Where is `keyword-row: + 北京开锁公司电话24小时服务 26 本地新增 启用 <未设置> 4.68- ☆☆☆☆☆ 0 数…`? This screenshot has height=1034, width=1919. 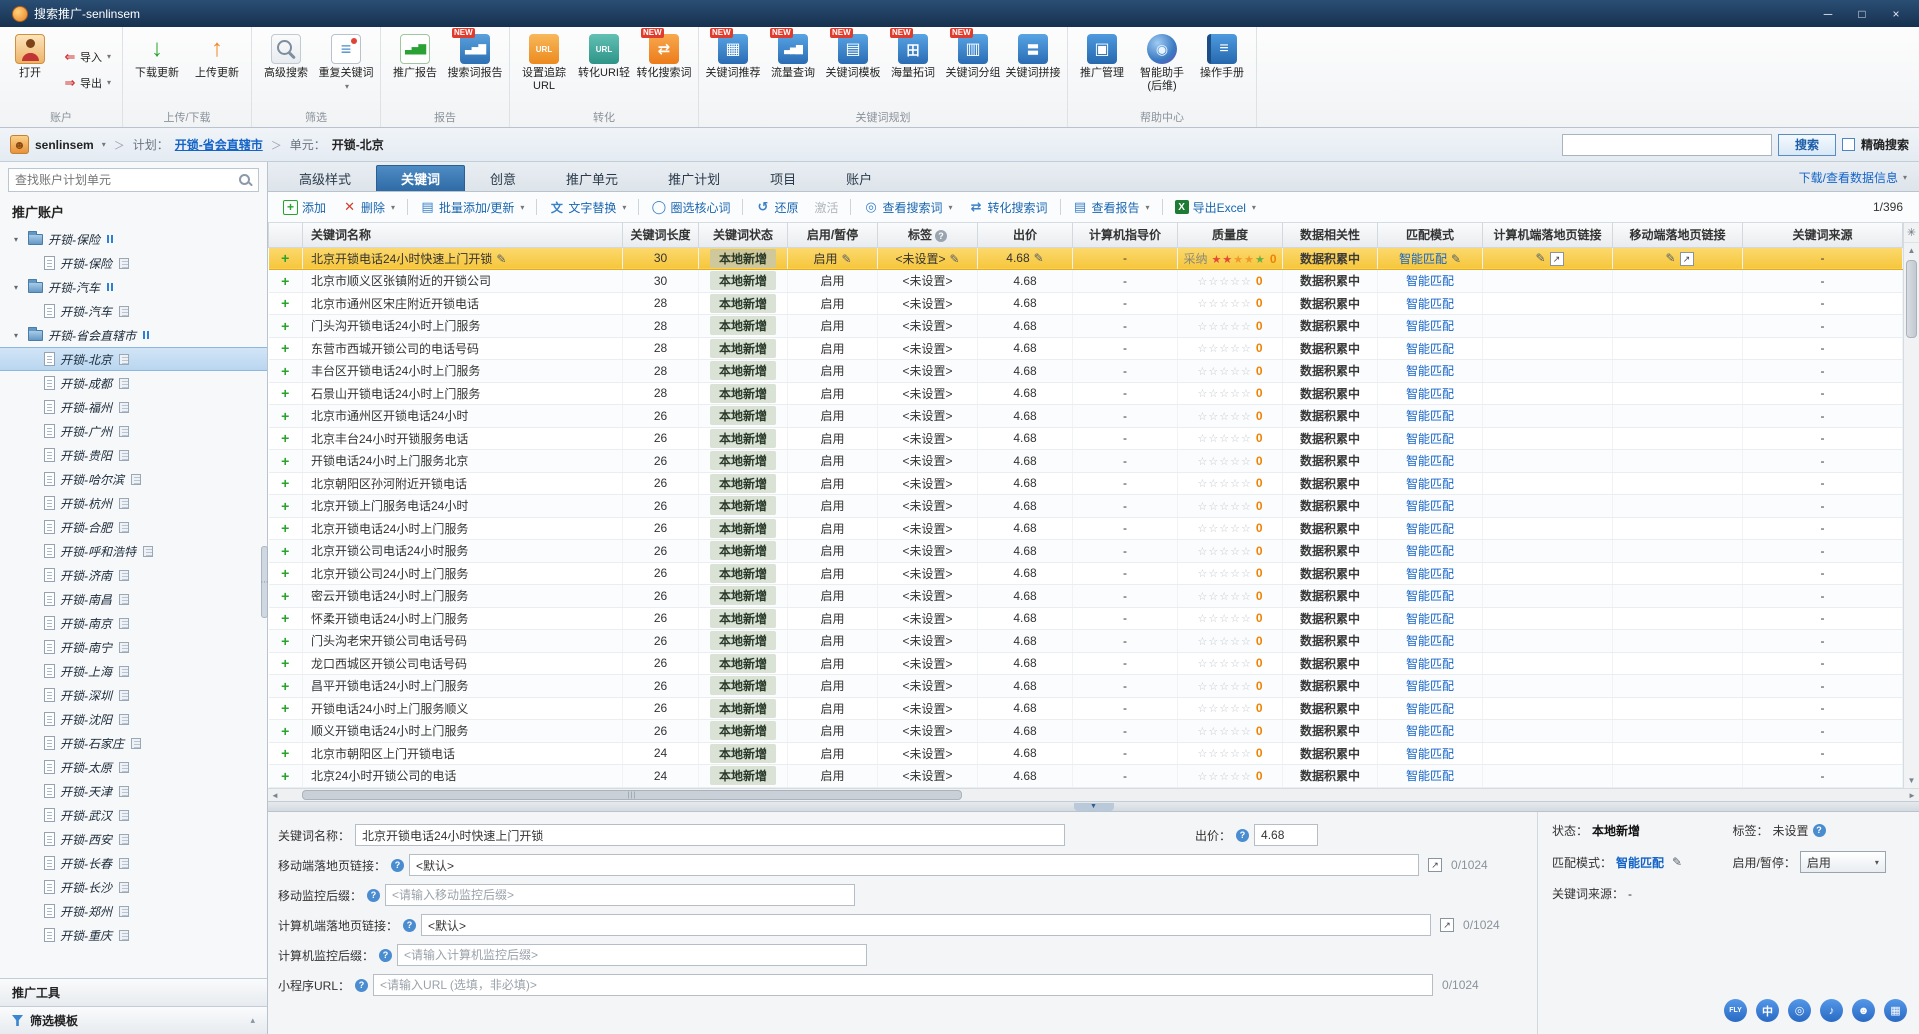 keyword-row: + 北京开锁公司电话24小时服务 26 本地新增 启用 <未设置> 4.68- ☆☆☆☆☆ 0 数… is located at coordinates (1085, 551).